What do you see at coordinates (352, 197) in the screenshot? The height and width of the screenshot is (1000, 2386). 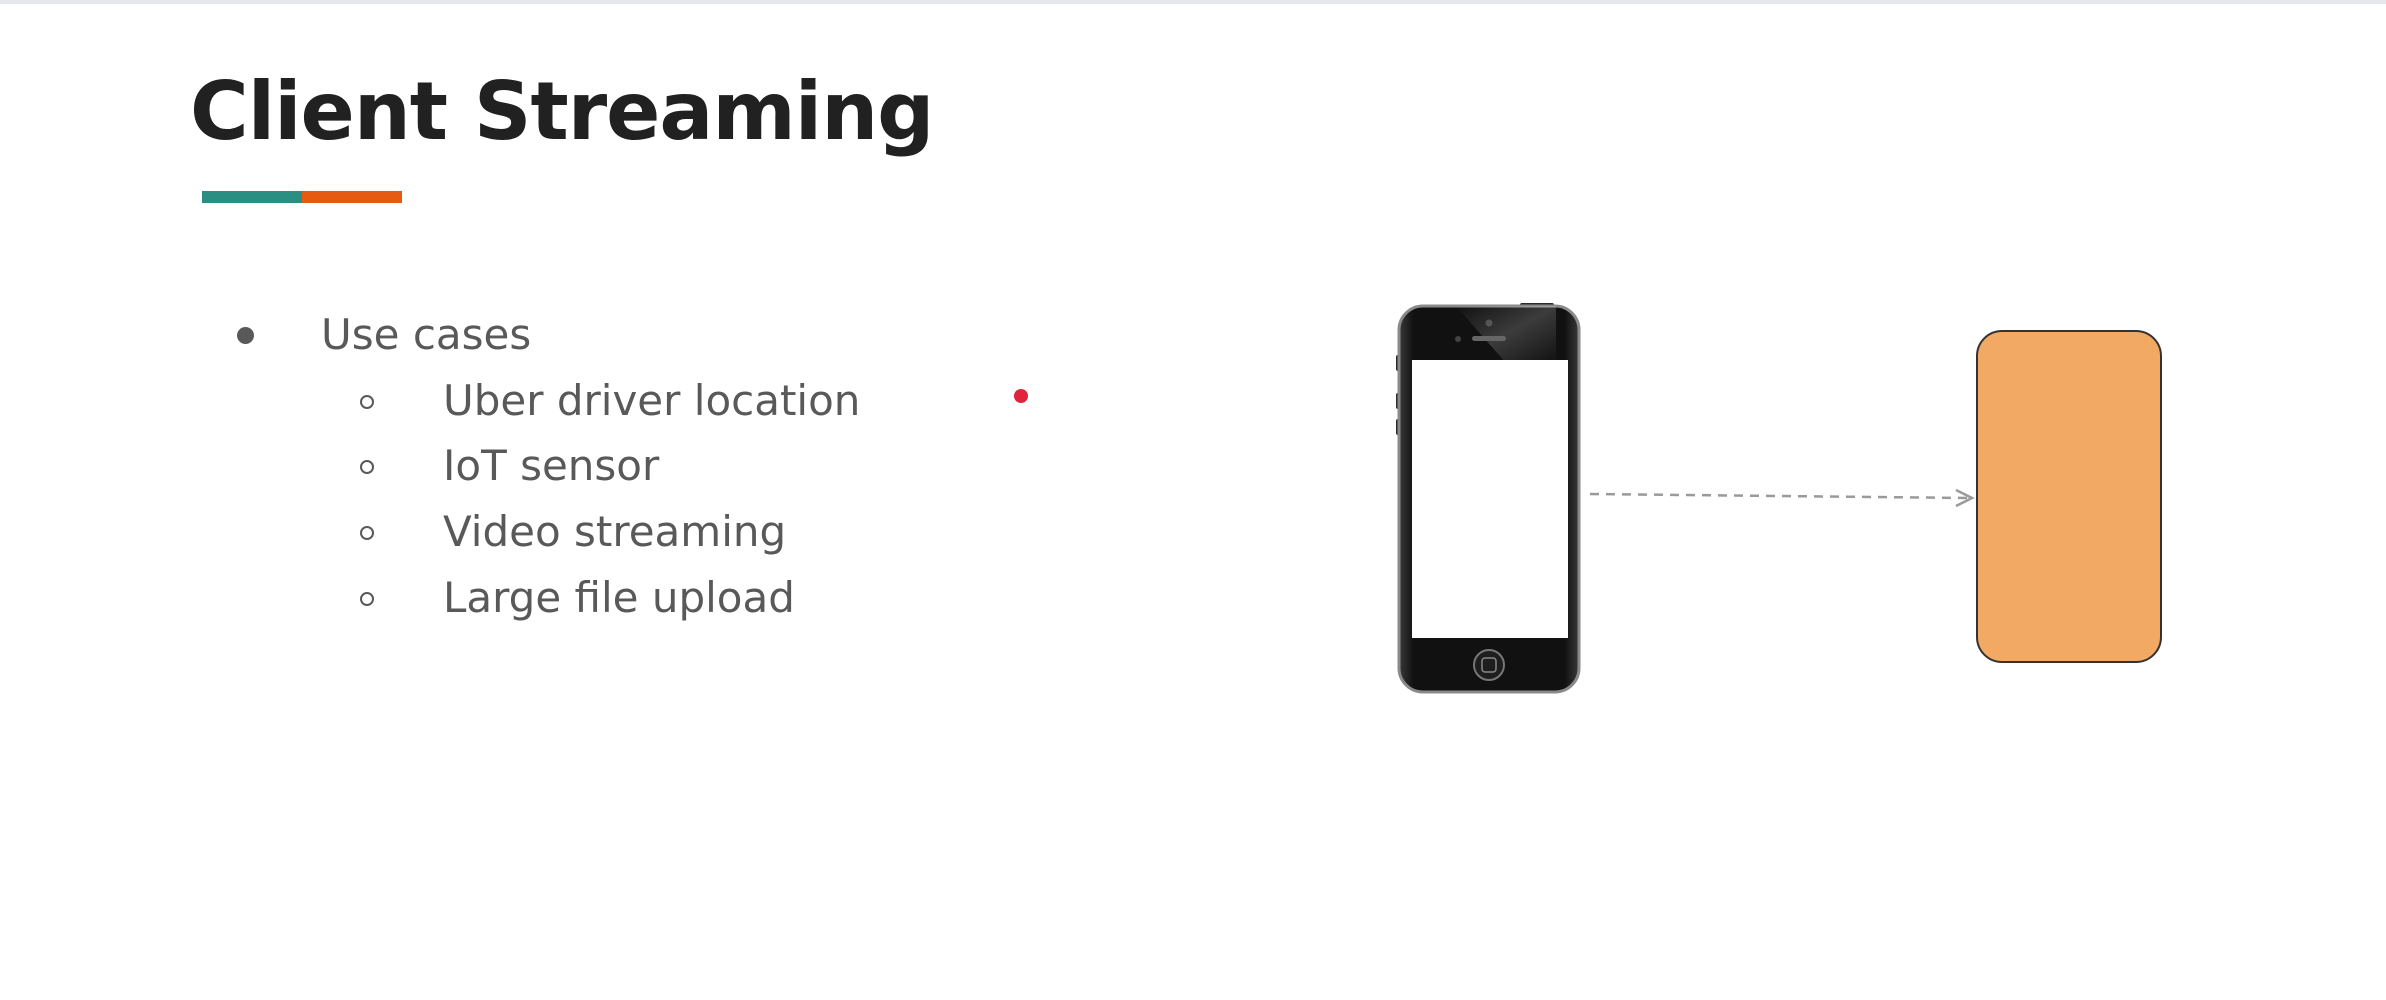 I see `title-accent-orange` at bounding box center [352, 197].